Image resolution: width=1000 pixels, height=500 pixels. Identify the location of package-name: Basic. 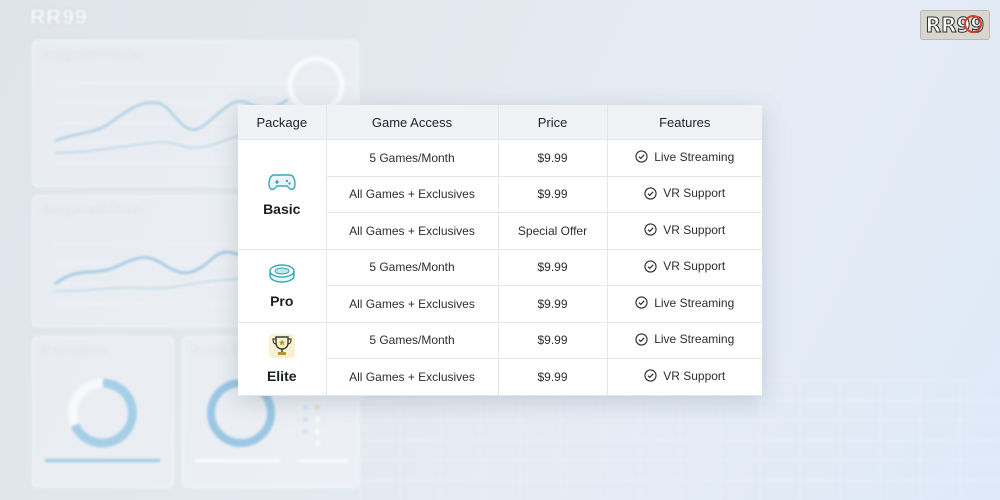
(282, 208).